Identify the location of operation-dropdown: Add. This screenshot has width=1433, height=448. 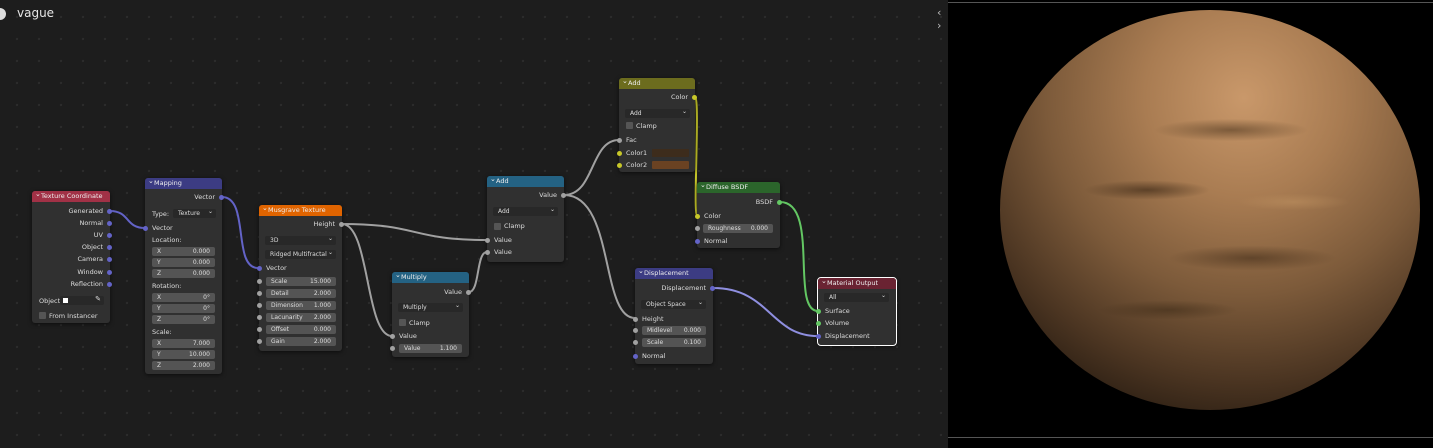
(525, 210).